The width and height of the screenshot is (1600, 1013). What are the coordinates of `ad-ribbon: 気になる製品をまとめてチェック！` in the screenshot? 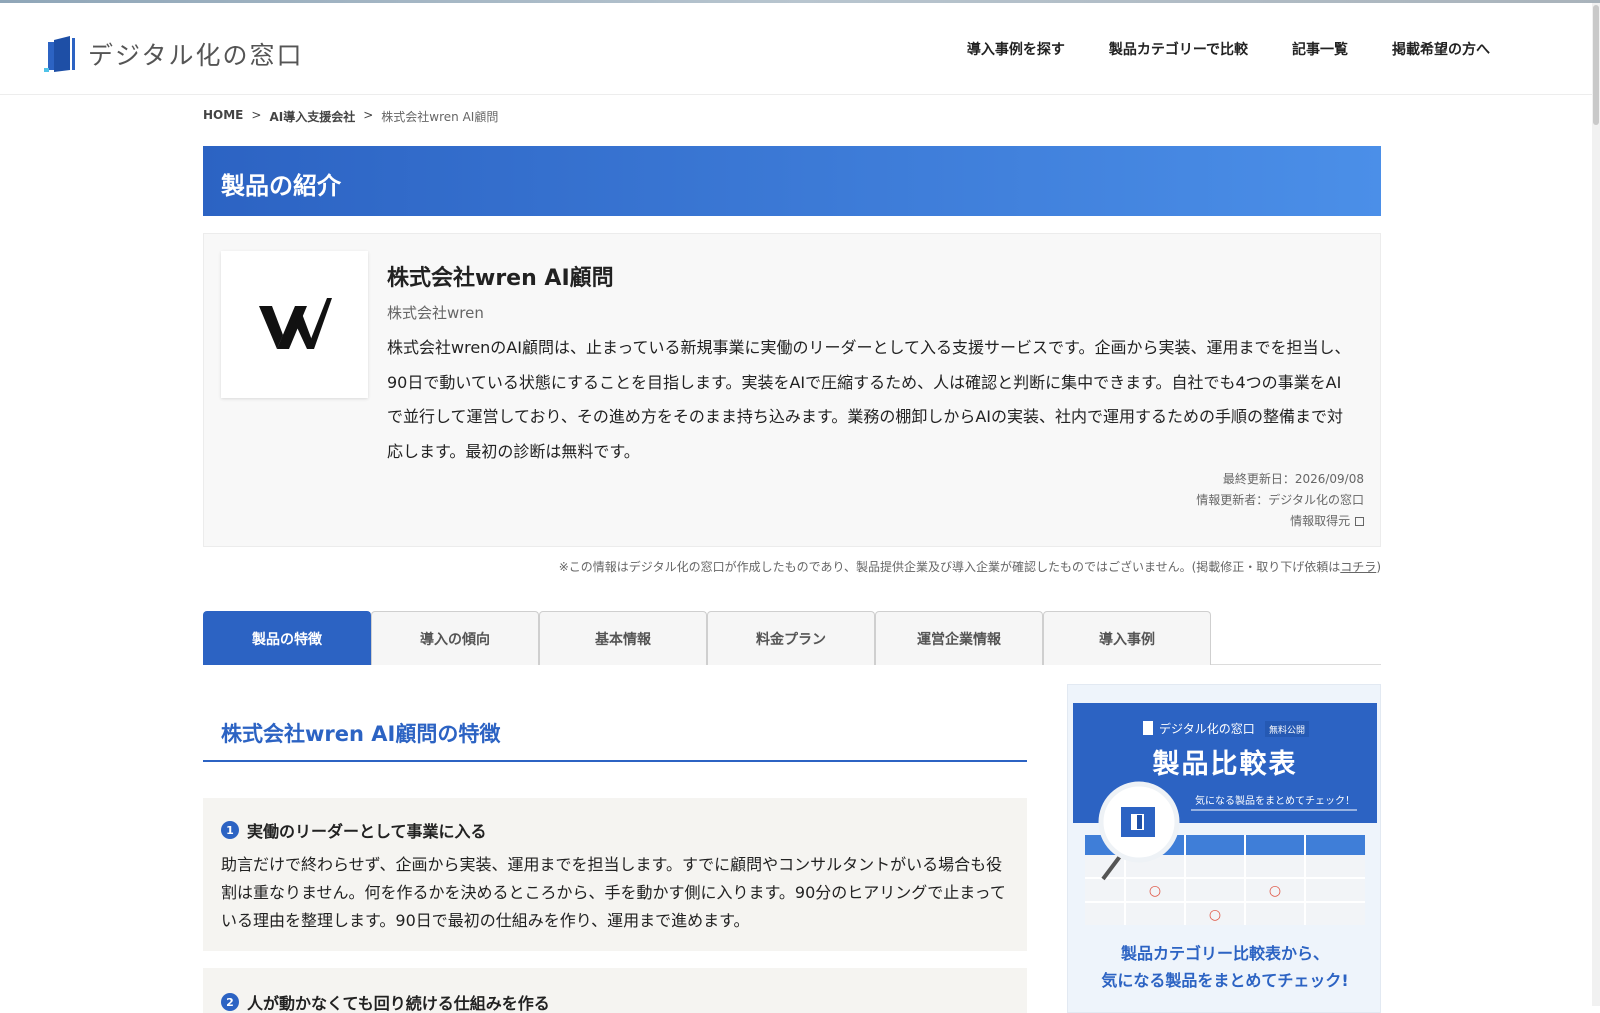 It's located at (1275, 800).